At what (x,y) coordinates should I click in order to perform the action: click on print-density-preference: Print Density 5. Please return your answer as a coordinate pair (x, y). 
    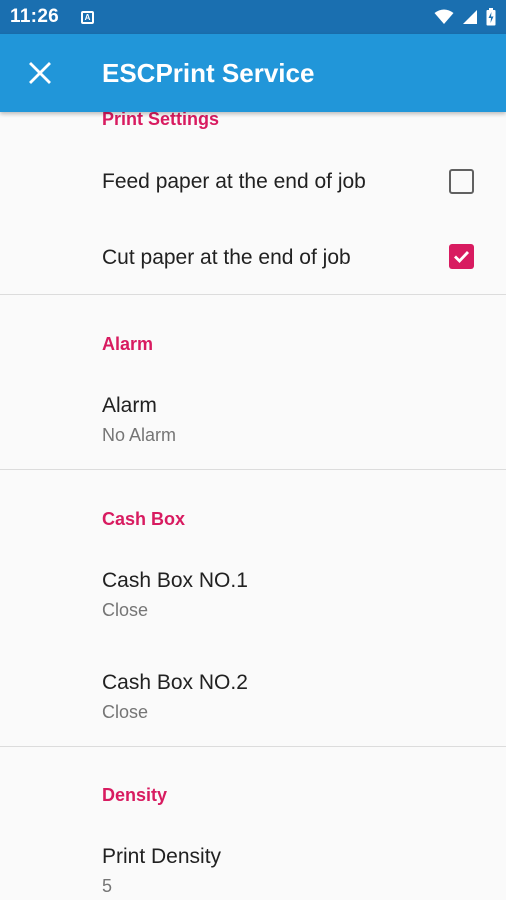
    Looking at the image, I should click on (253, 862).